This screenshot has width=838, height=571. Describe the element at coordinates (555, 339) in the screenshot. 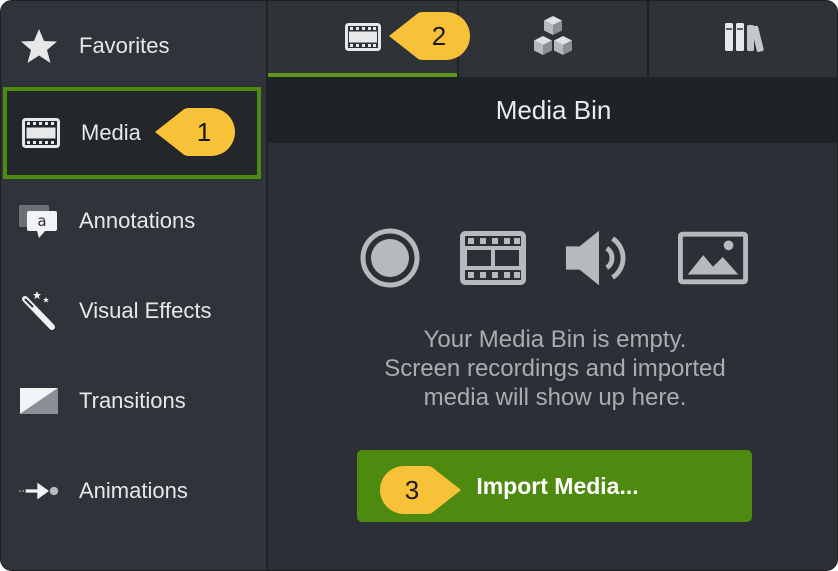

I see `empty-line: Your Media Bin is empty.` at that location.